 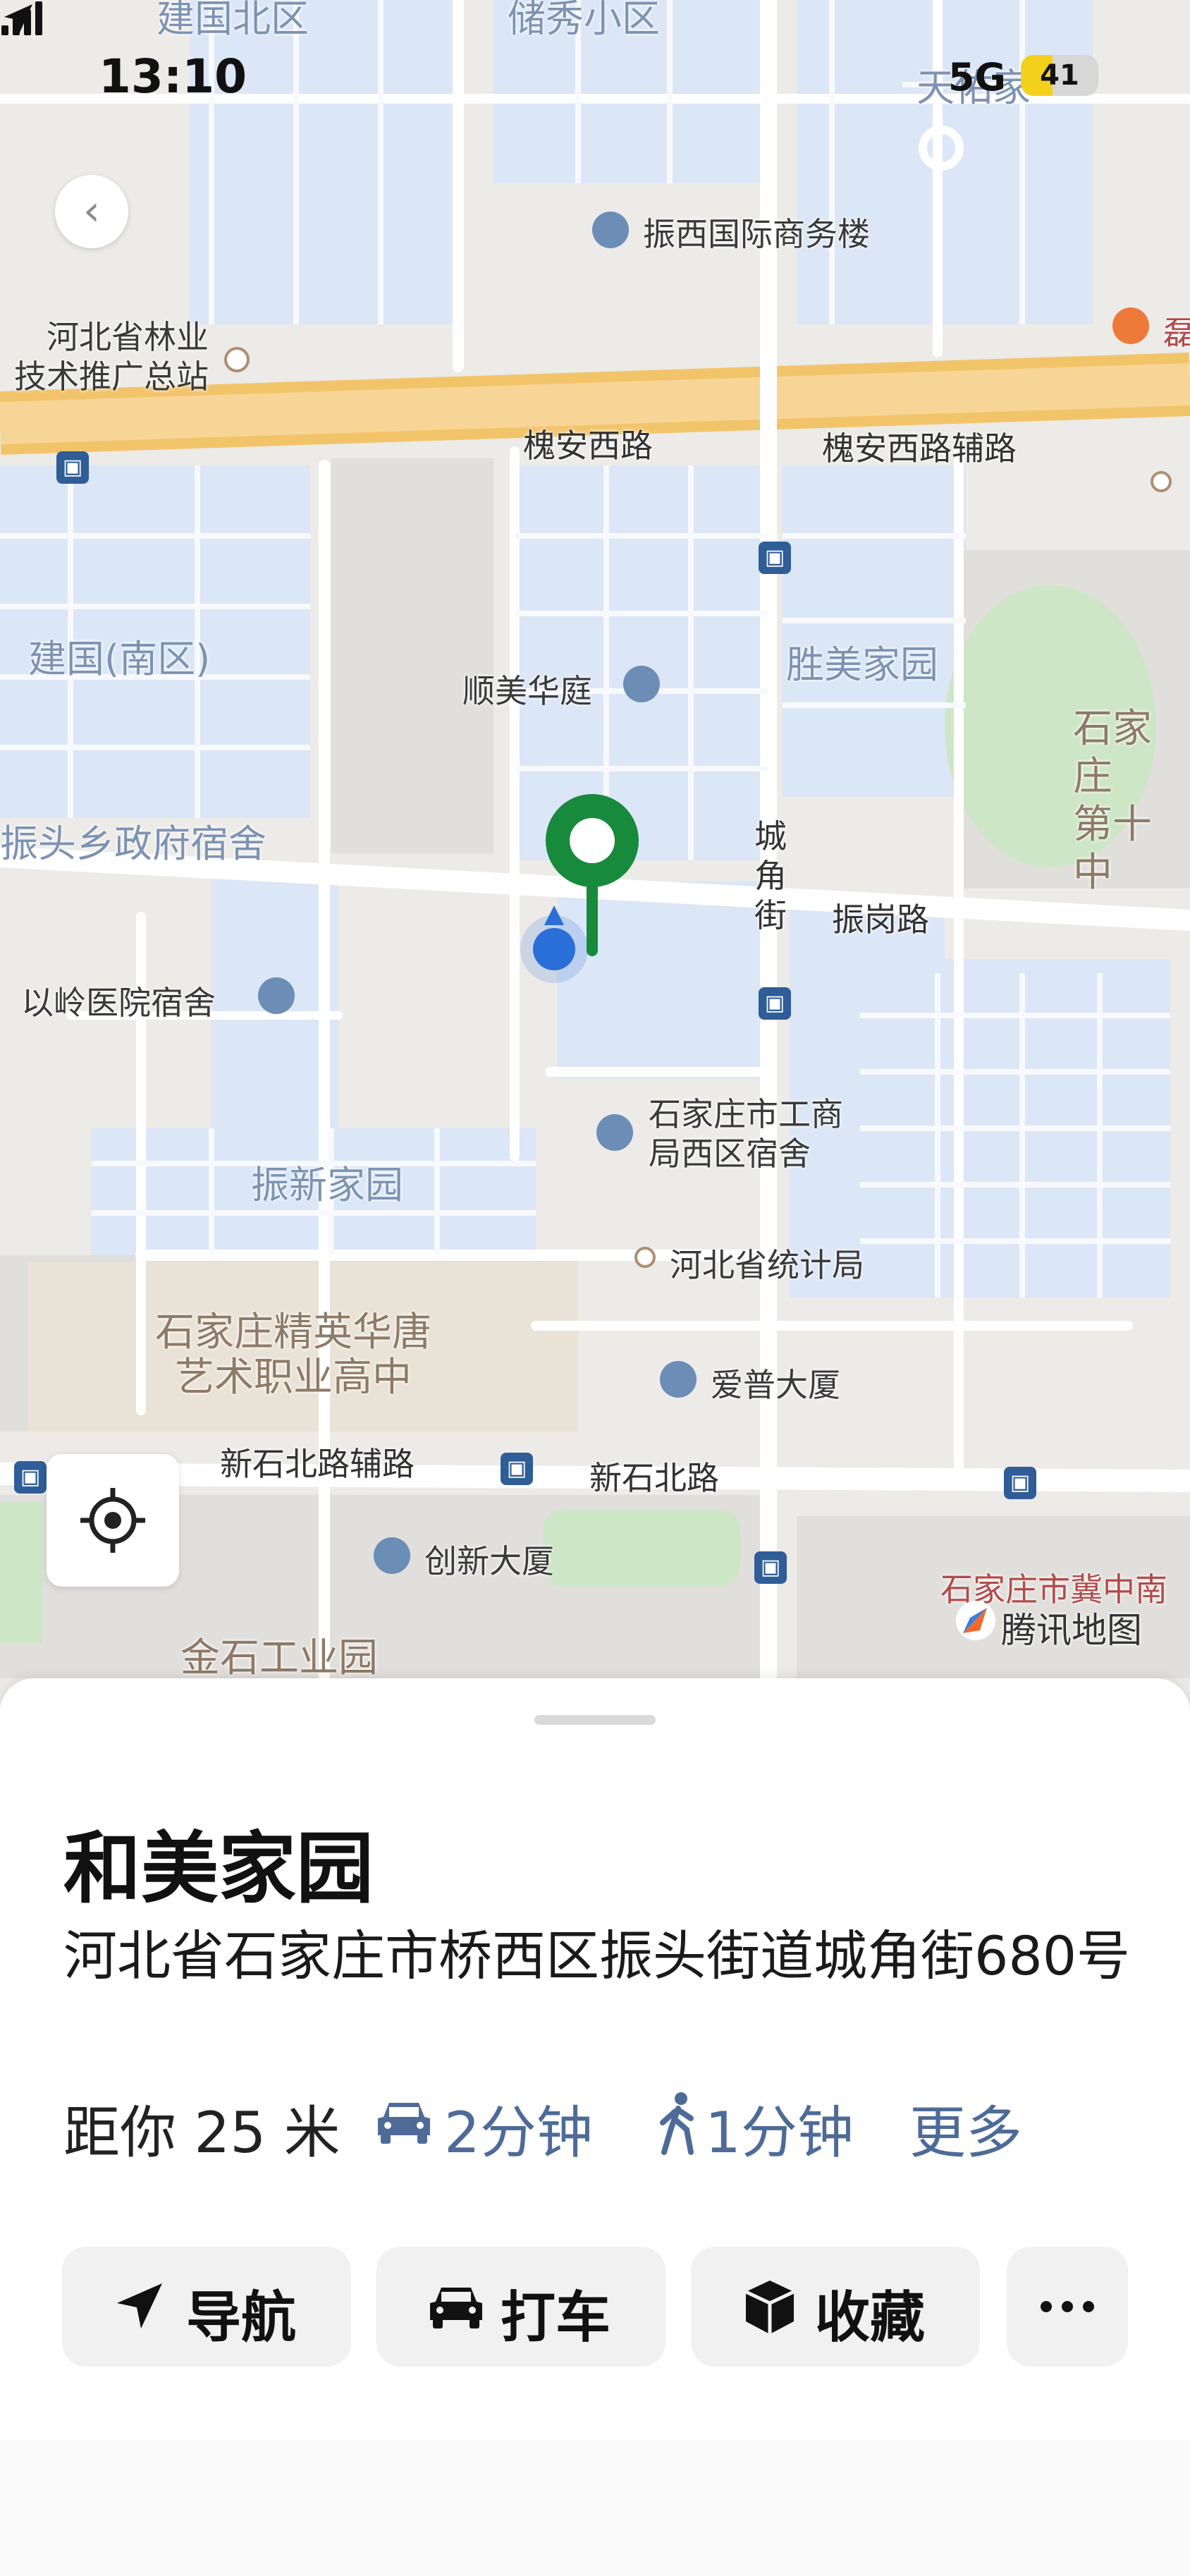 I want to click on poi-label: 爱普大厦, so click(x=776, y=1383).